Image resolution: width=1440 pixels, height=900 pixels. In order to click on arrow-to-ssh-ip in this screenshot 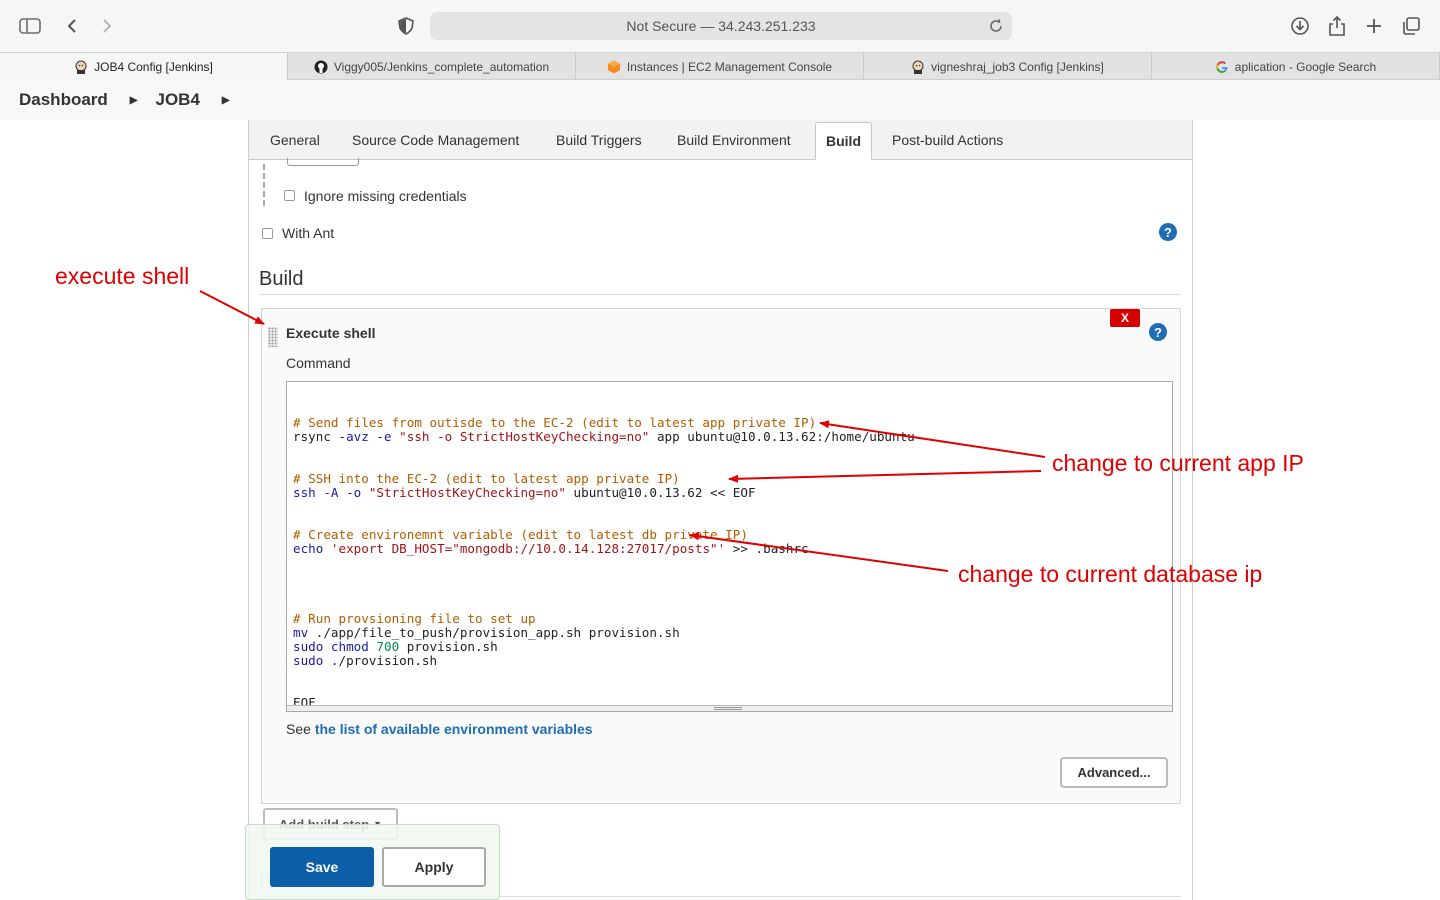, I will do `click(885, 476)`.